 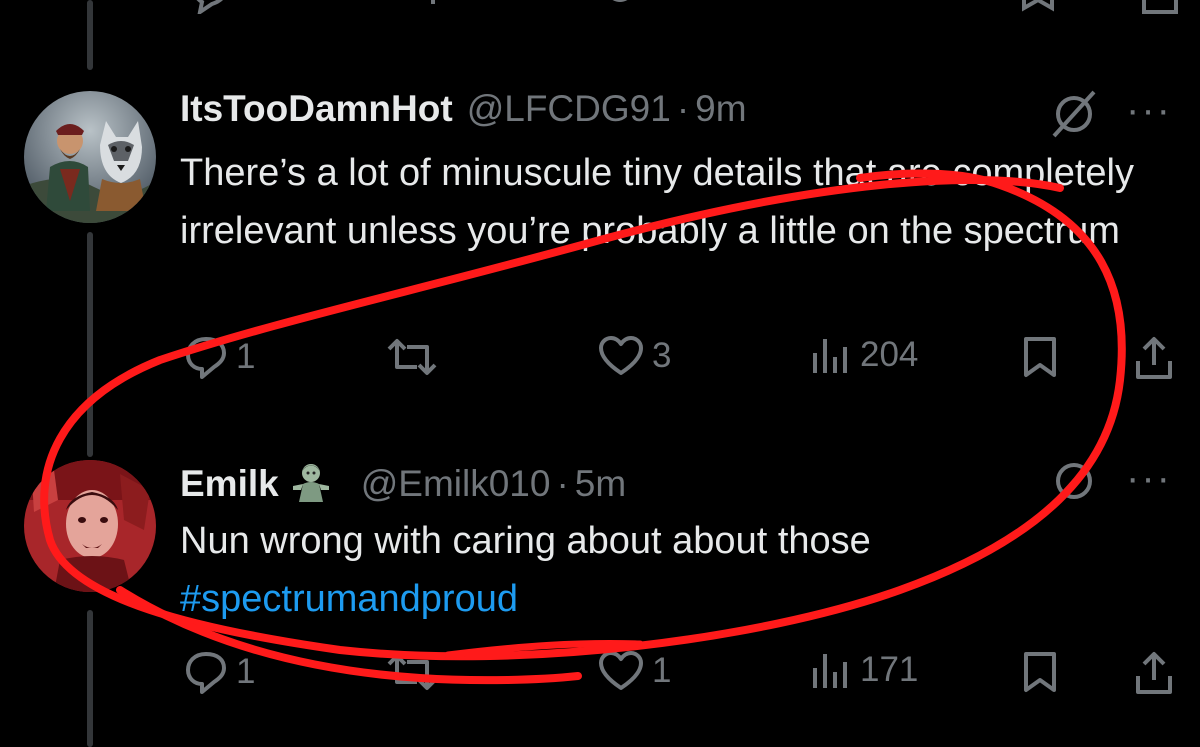 I want to click on tweet-header: Emilk @Emilk010 · 5m, so click(x=403, y=480).